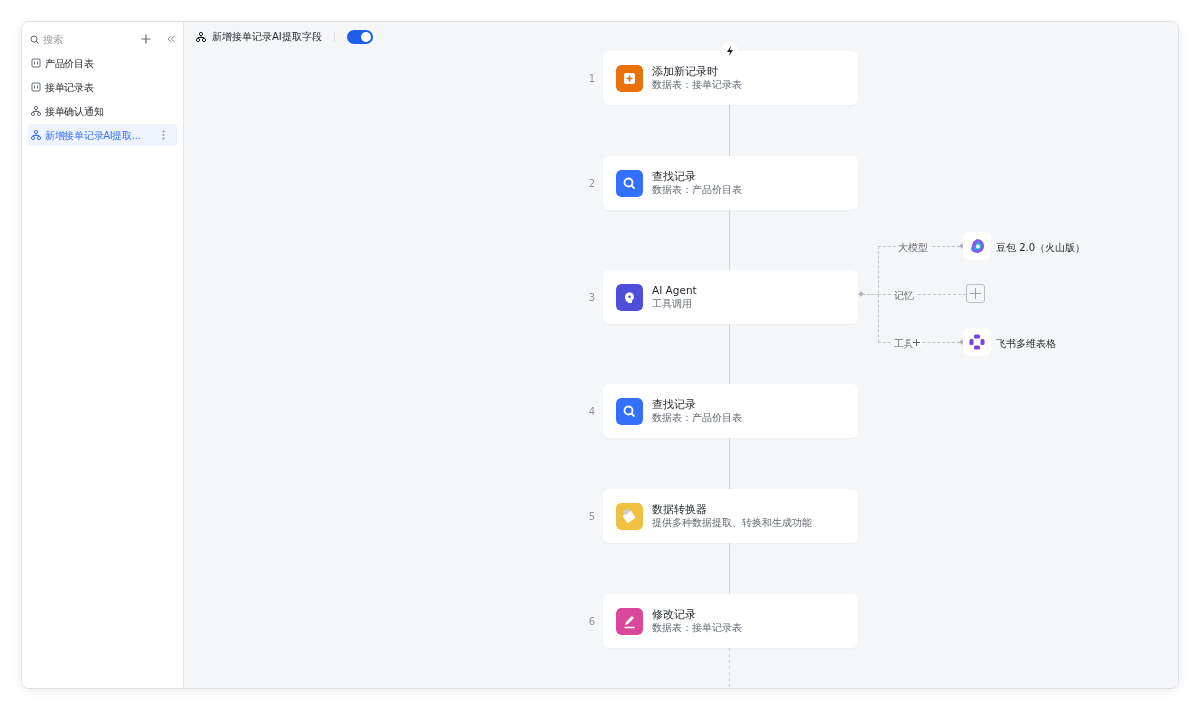 The image size is (1200, 710). I want to click on head-icon, so click(629, 297).